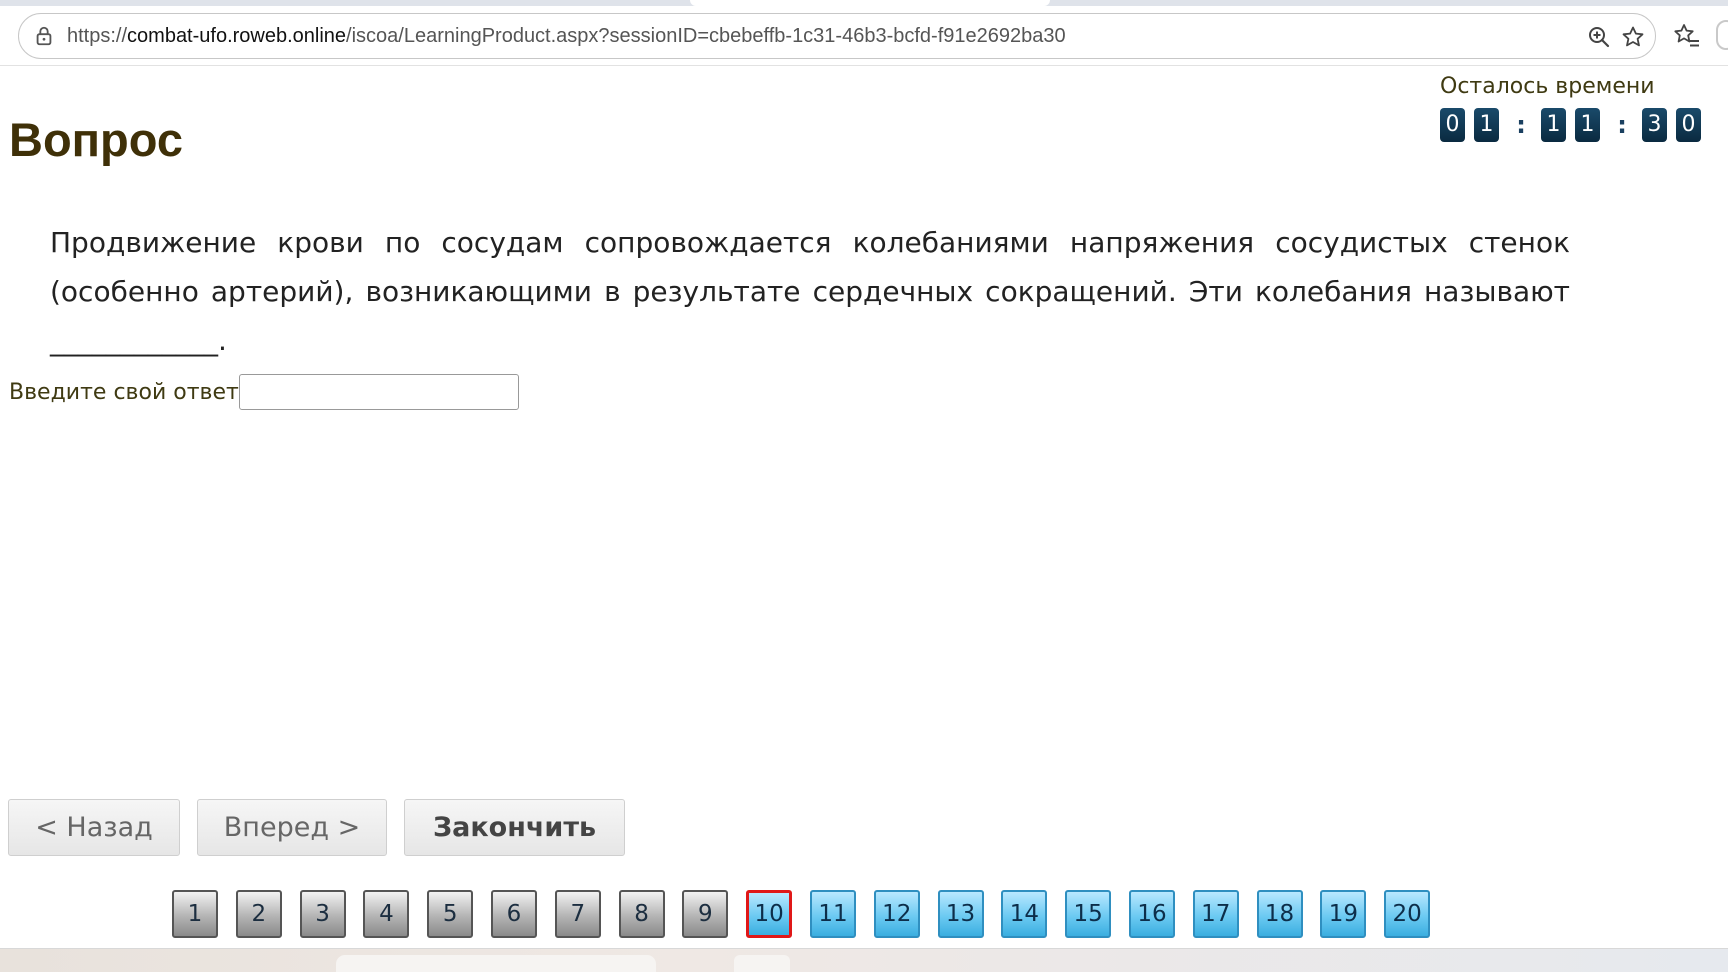 Image resolution: width=1728 pixels, height=972 pixels. What do you see at coordinates (195, 914) in the screenshot?
I see `page-button-1: 1` at bounding box center [195, 914].